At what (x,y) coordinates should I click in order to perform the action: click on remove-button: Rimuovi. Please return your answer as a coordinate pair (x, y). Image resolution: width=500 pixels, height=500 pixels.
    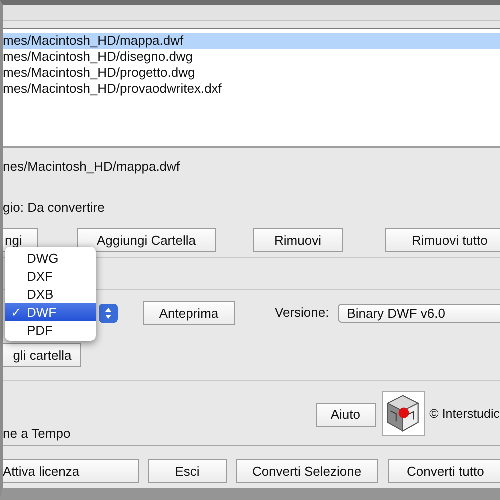
    Looking at the image, I should click on (298, 240).